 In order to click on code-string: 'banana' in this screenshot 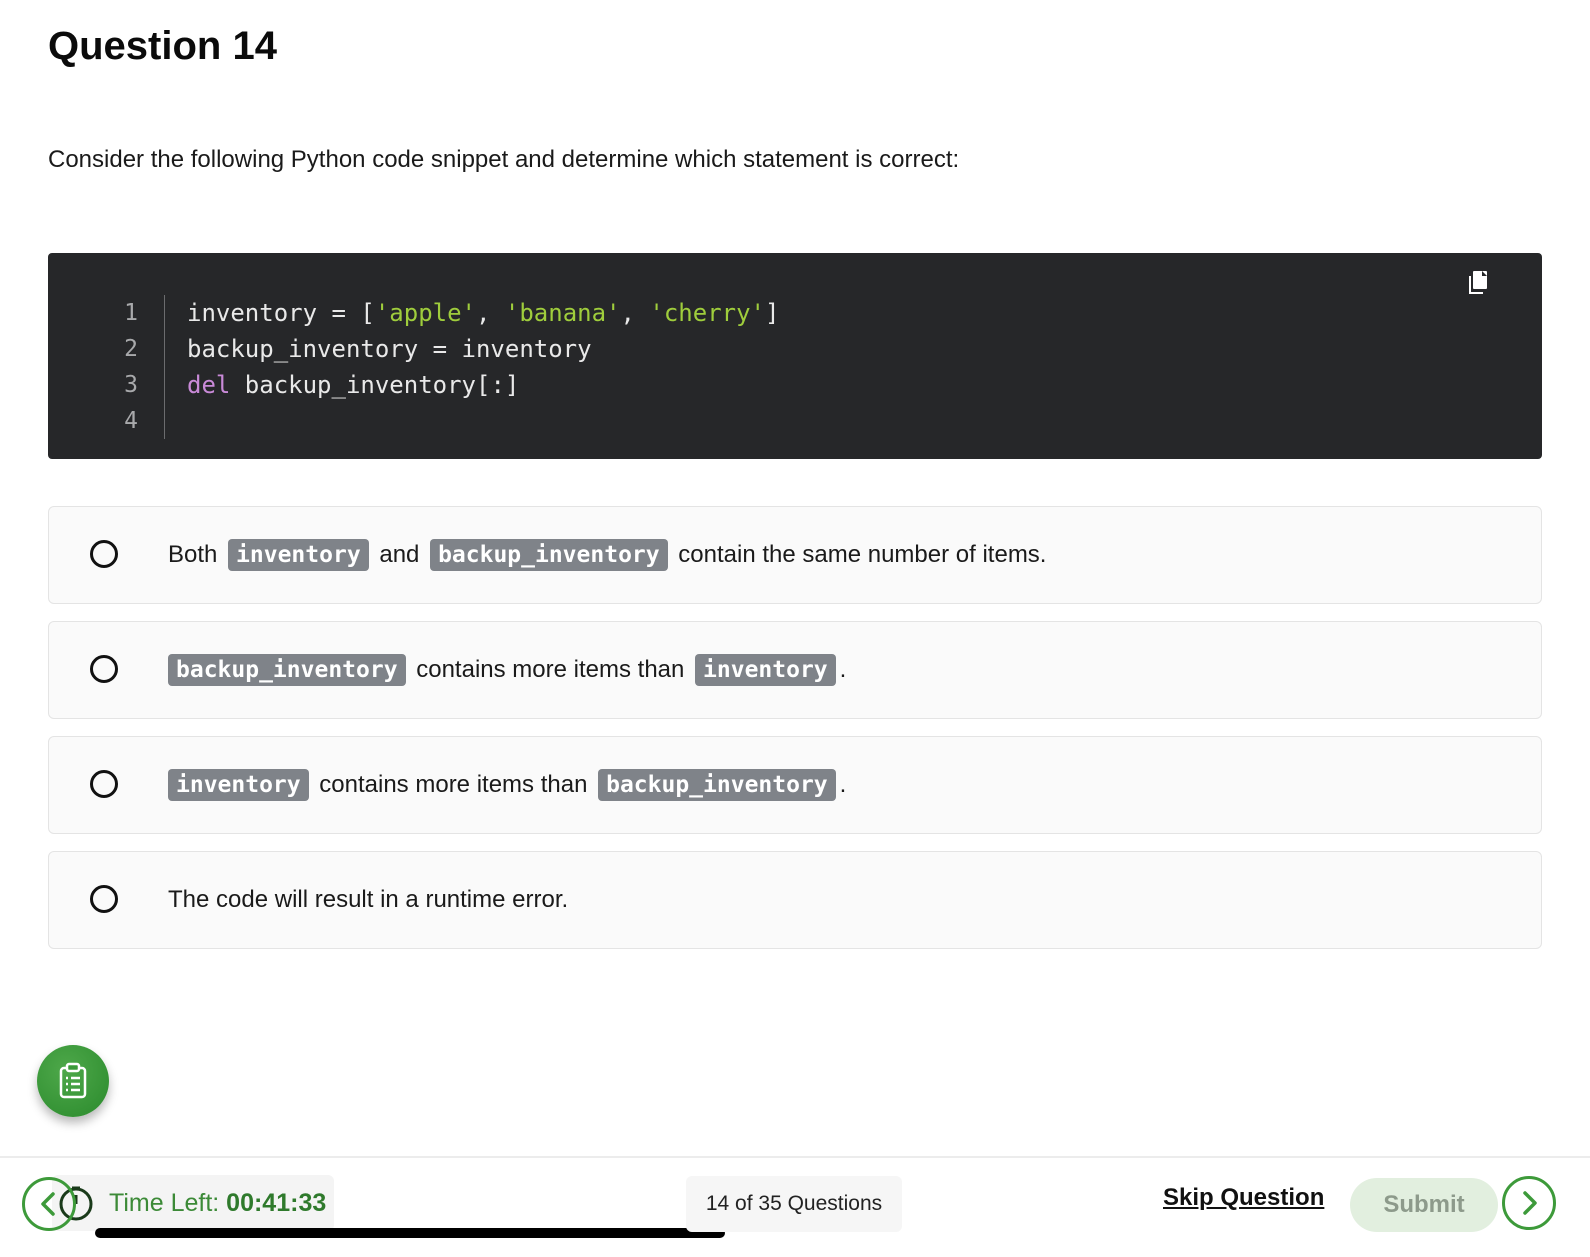, I will do `click(562, 313)`.